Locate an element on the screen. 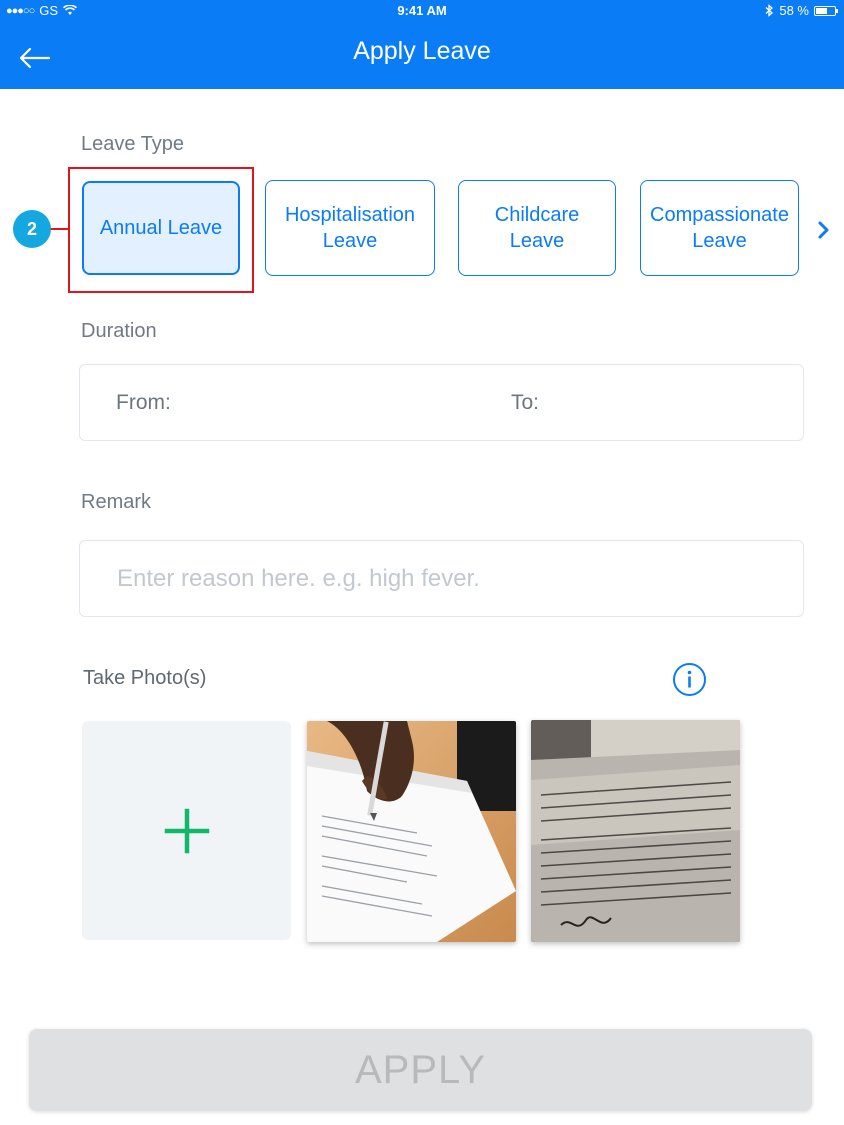 This screenshot has width=844, height=1125. remark-field is located at coordinates (441, 578).